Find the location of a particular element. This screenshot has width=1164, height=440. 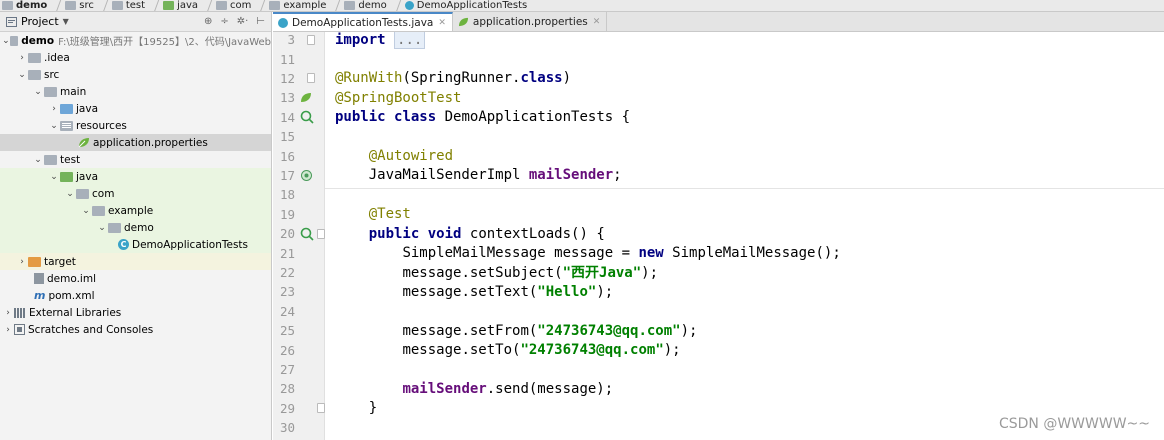

tree-node-main: ⌄ main is located at coordinates (135, 91).